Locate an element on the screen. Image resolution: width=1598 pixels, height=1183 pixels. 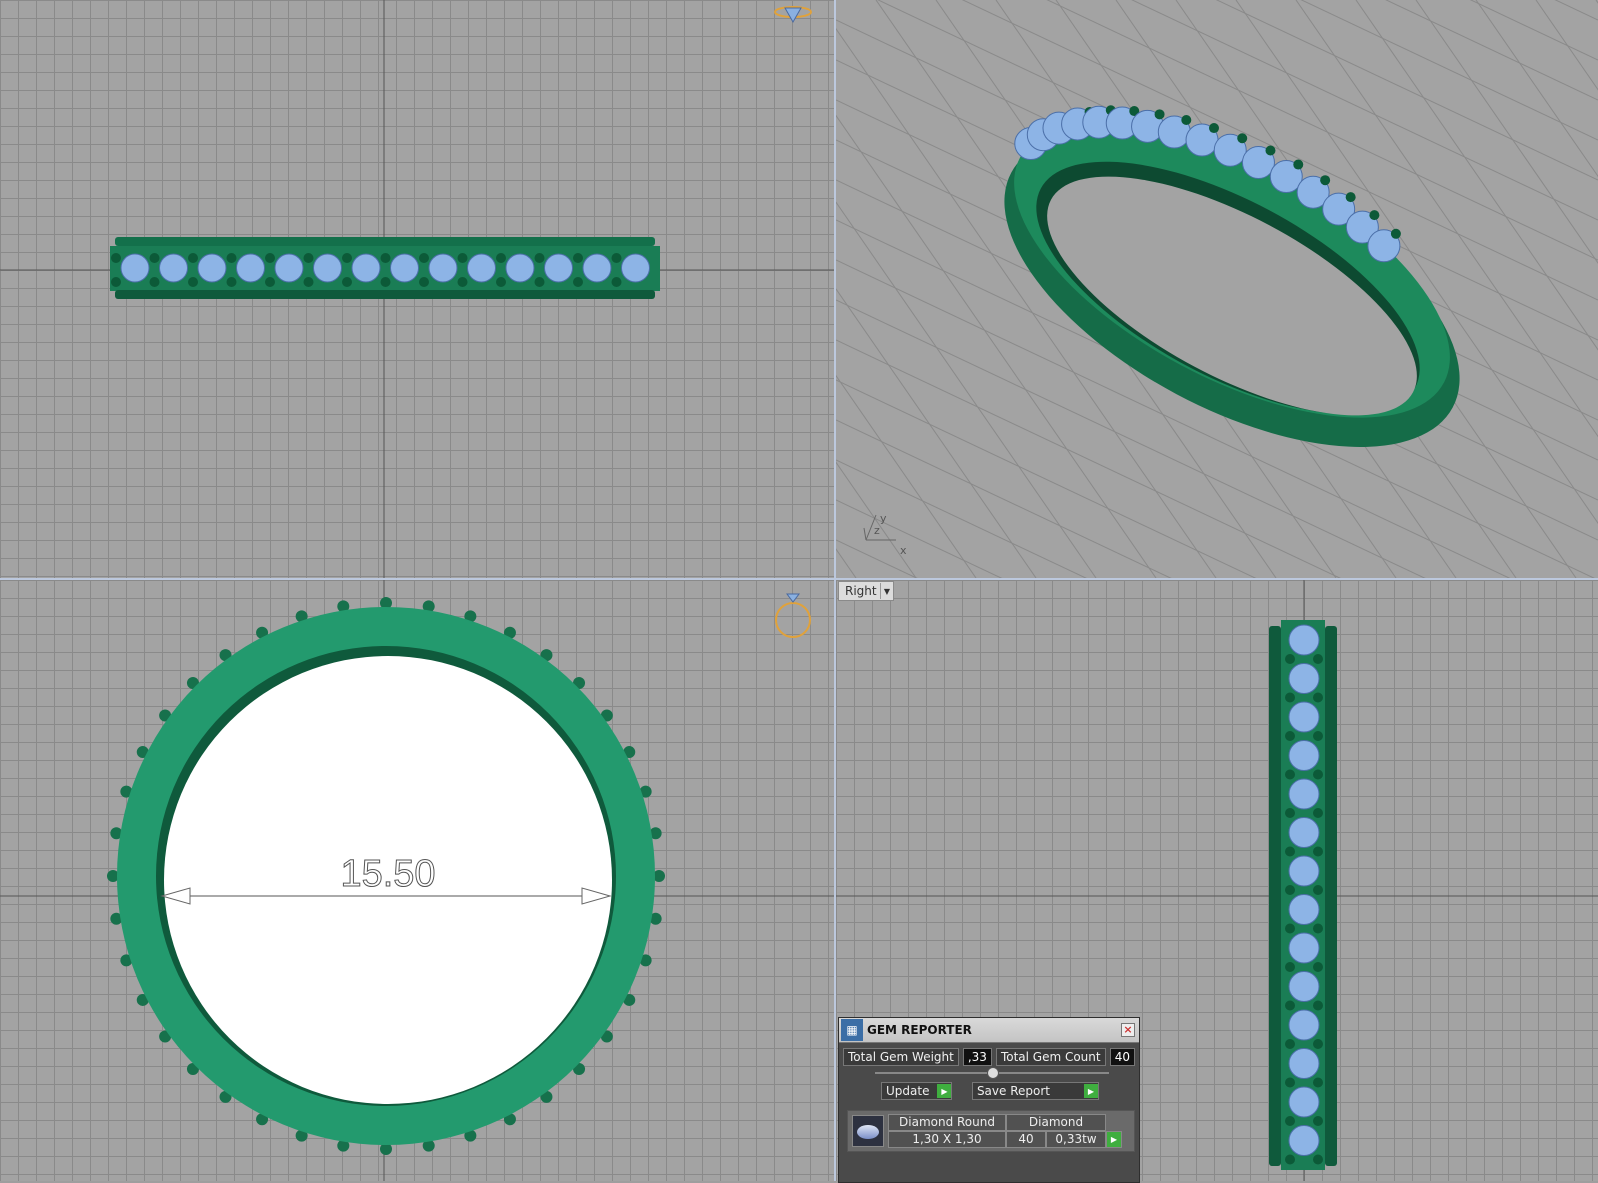
axis-label-x: x is located at coordinates (903, 550).